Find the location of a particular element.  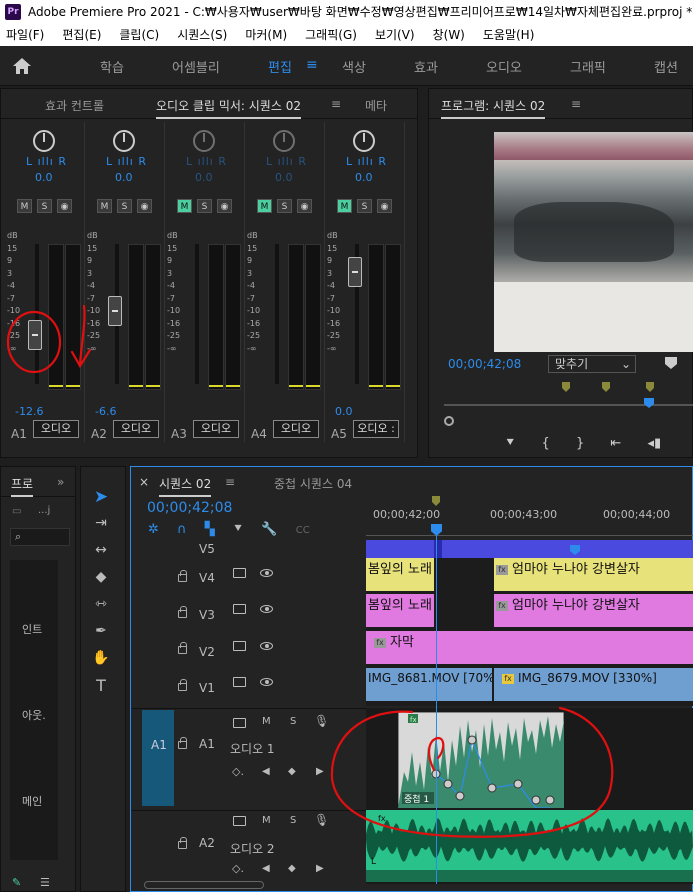

linked-selection-icon: ▚ is located at coordinates (210, 529).